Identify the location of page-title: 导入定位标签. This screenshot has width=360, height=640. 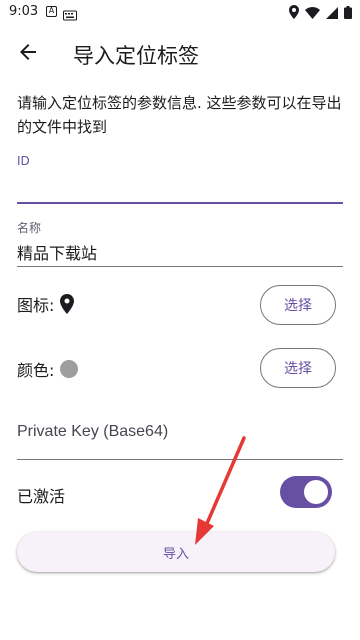
(136, 56).